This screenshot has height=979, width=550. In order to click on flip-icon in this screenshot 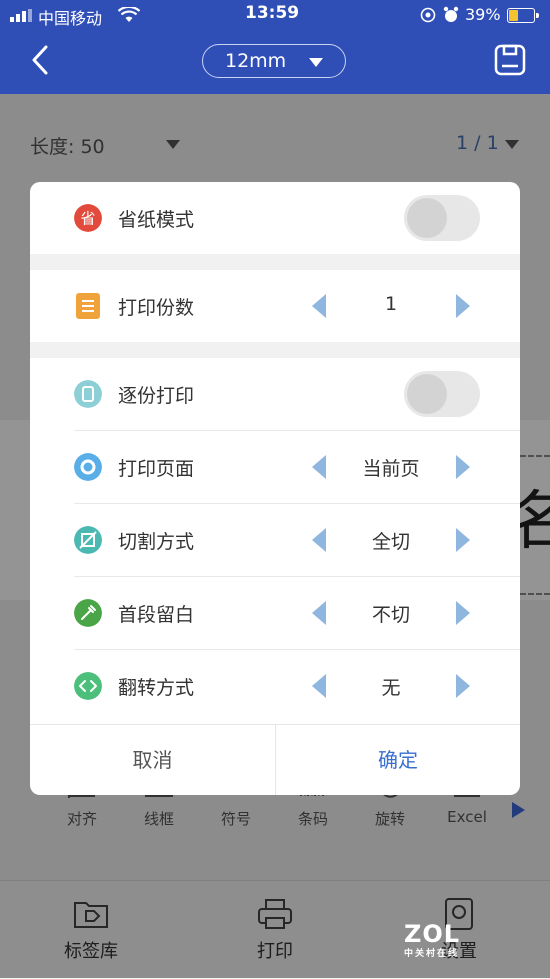, I will do `click(88, 686)`.